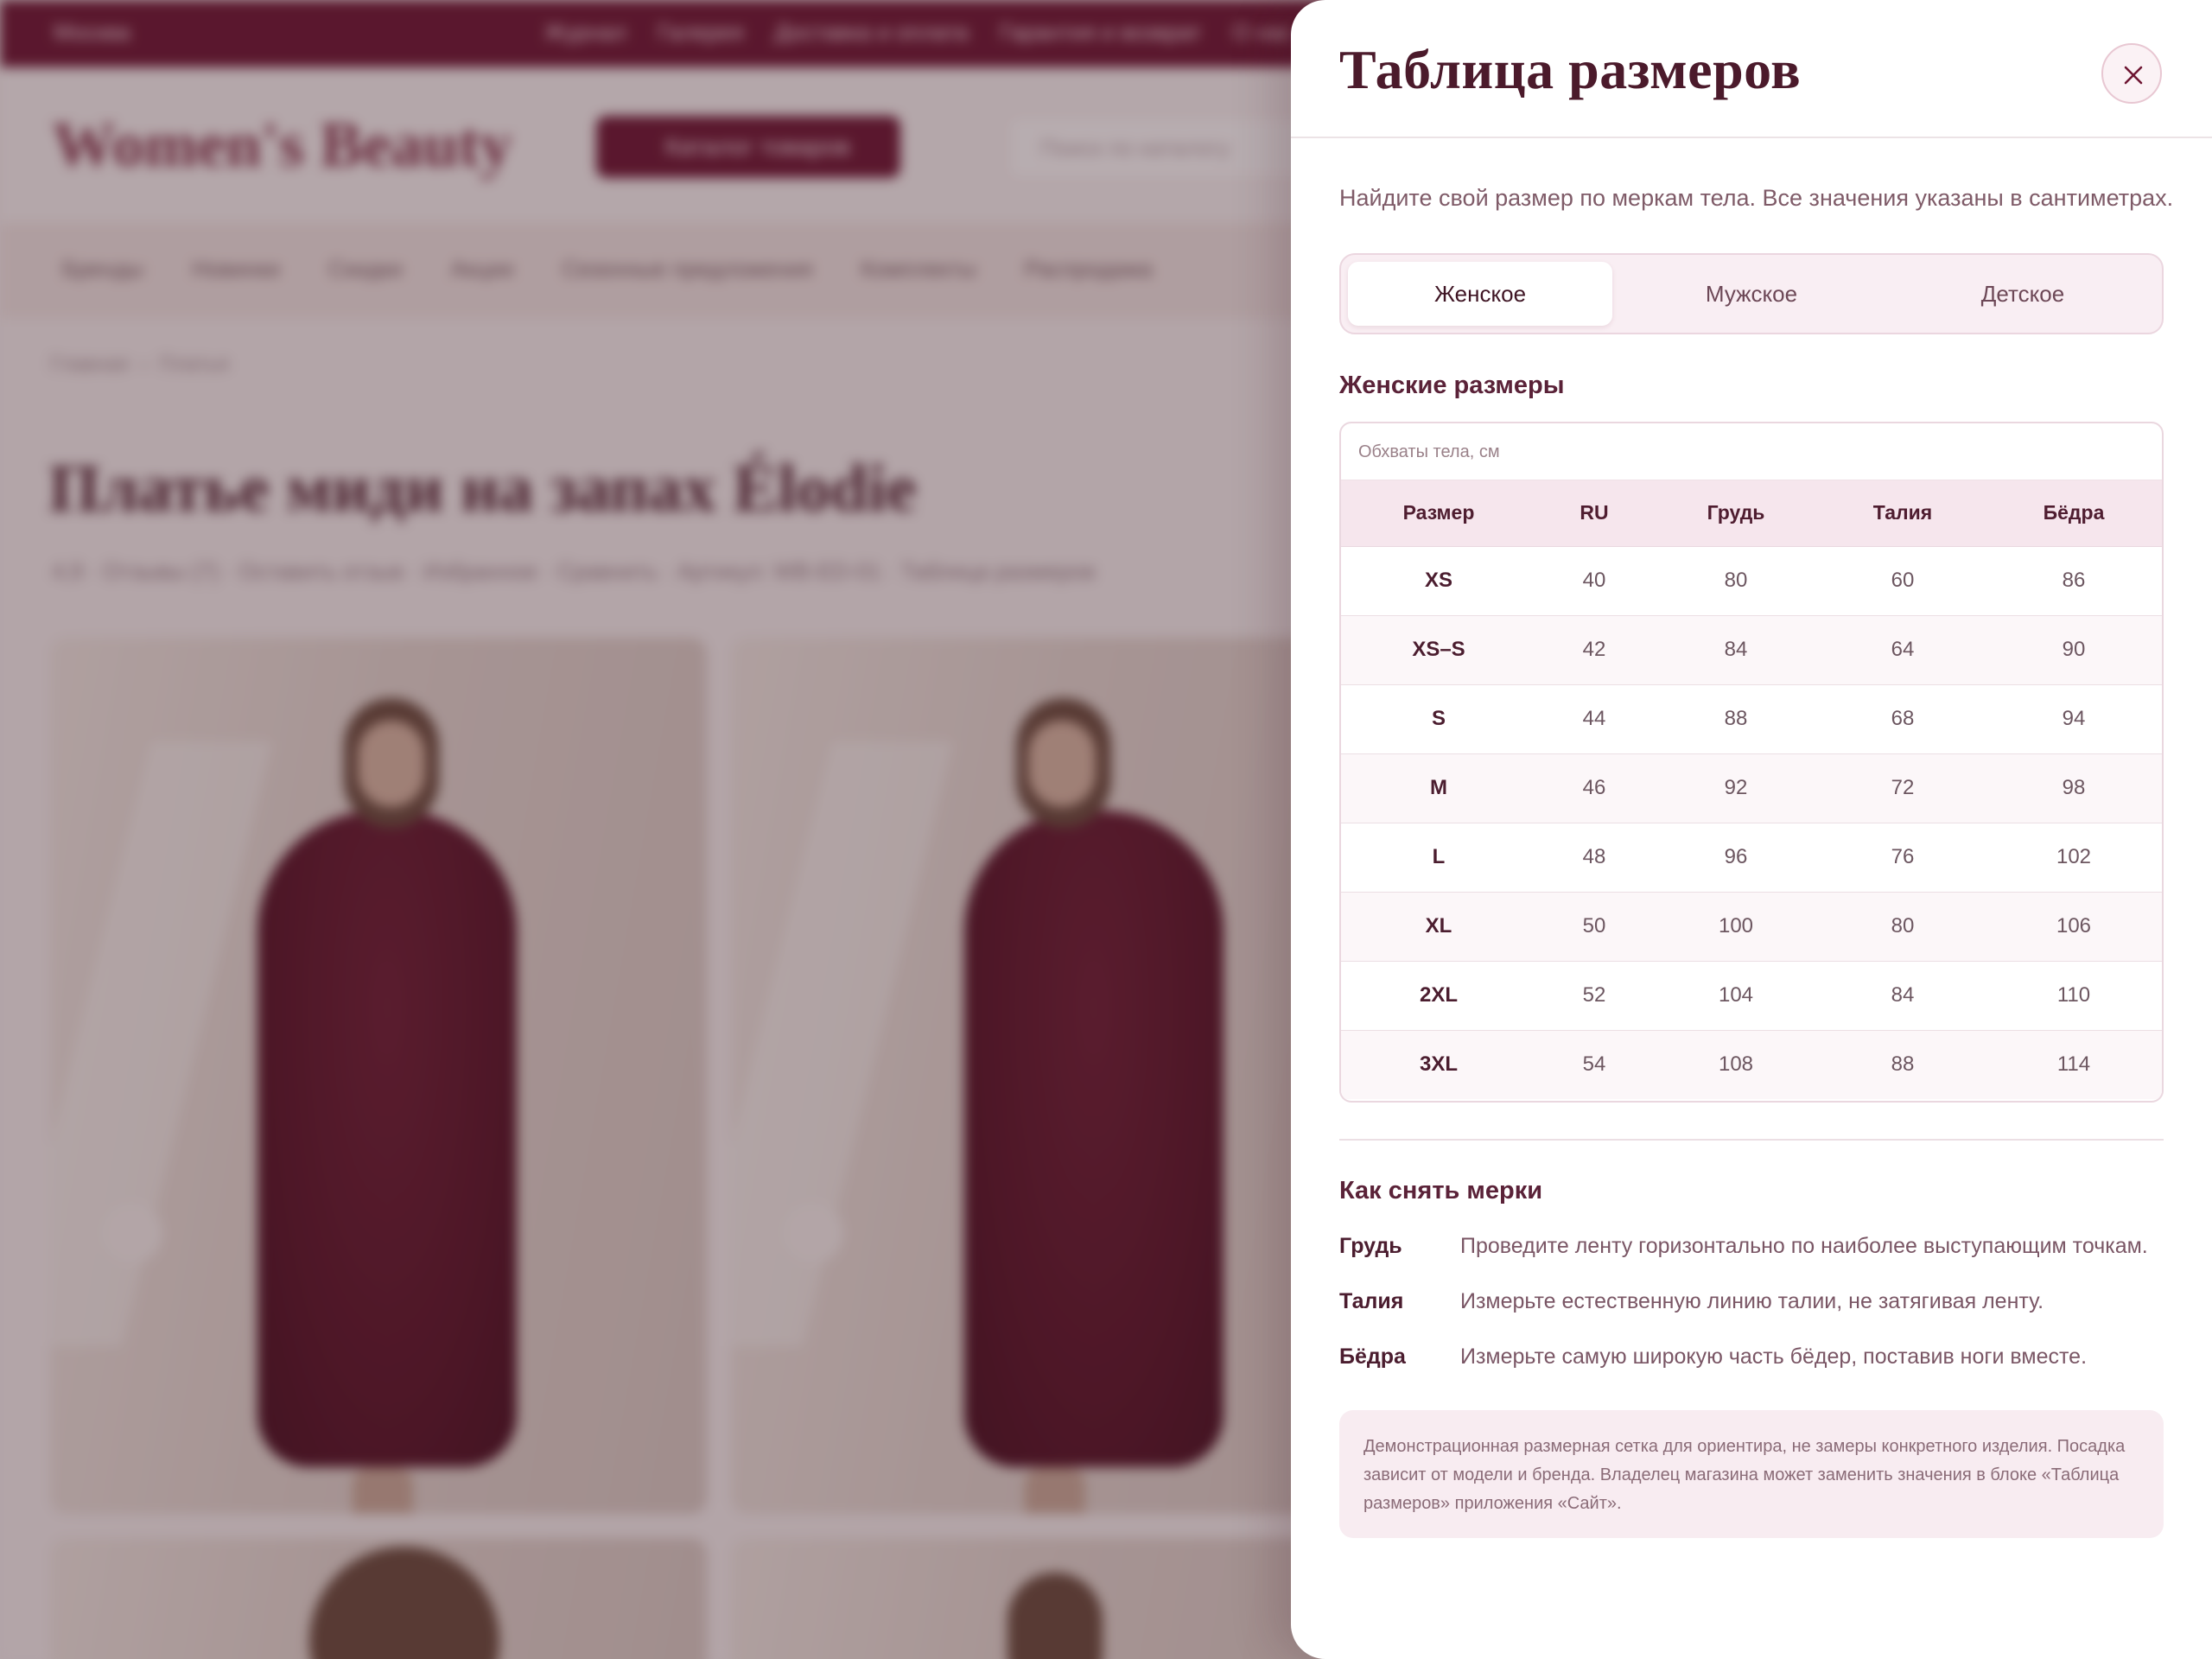 Image resolution: width=2212 pixels, height=1659 pixels. What do you see at coordinates (1371, 1301) in the screenshot?
I see `howto-term: Талия` at bounding box center [1371, 1301].